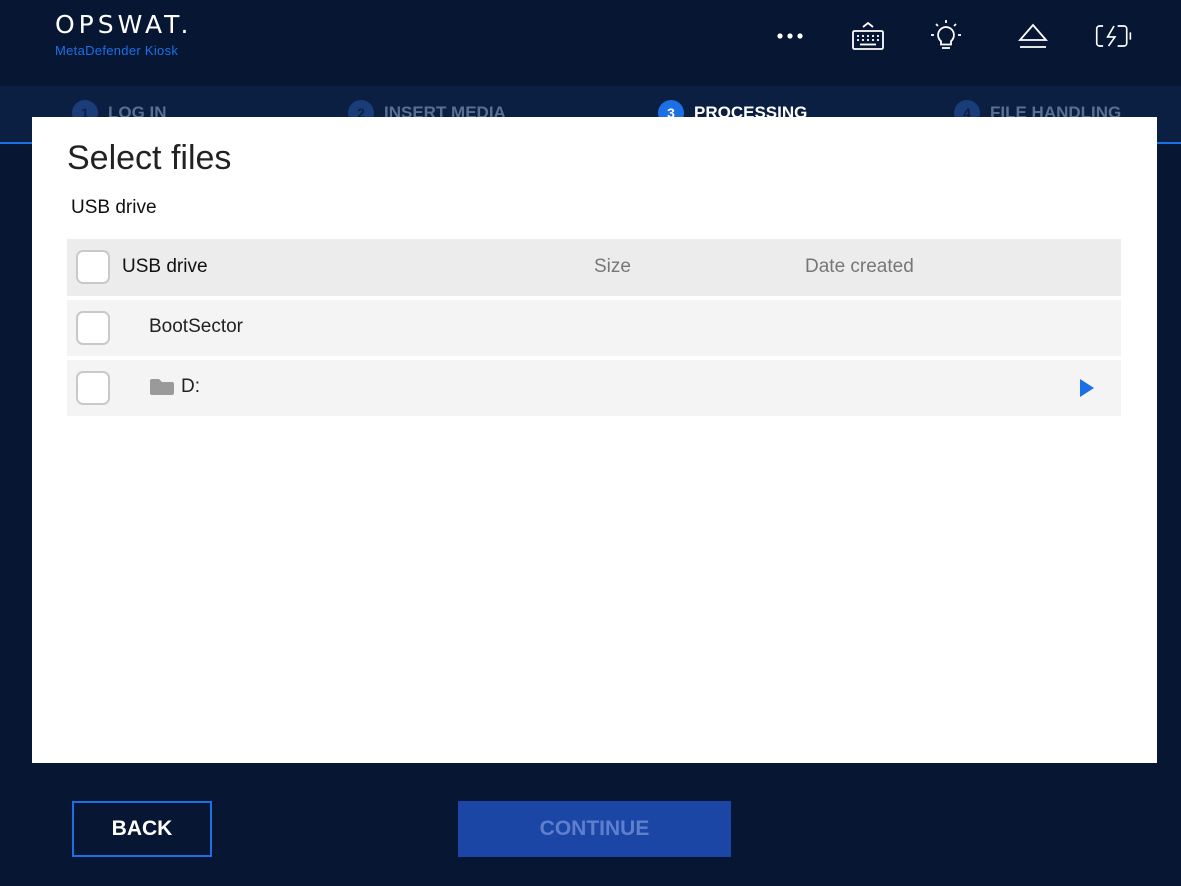  What do you see at coordinates (117, 50) in the screenshot?
I see `product-name: MetaDefender Kiosk` at bounding box center [117, 50].